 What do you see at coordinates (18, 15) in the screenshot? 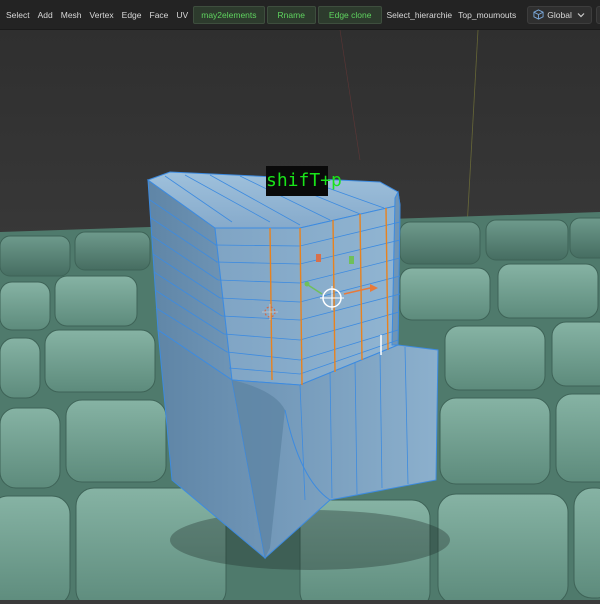
I see `menu-select: Select` at bounding box center [18, 15].